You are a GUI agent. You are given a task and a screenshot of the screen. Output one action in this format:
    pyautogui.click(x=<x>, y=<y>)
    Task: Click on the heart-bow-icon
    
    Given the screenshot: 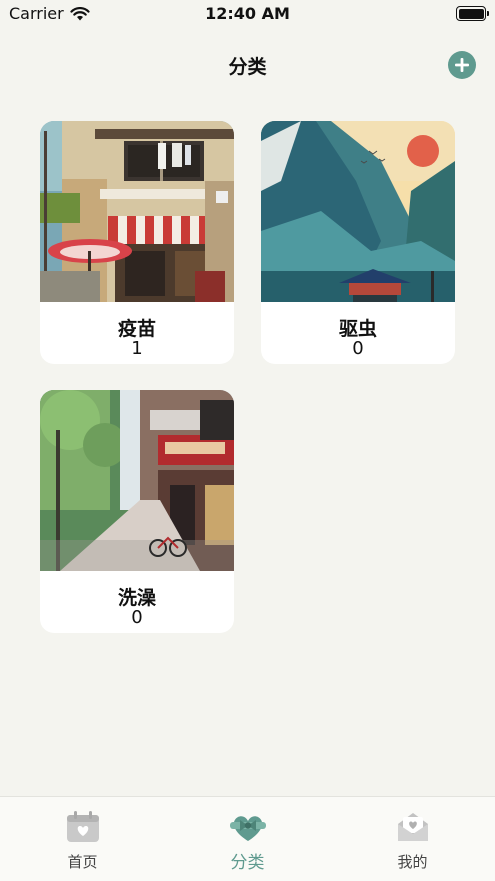 What is the action you would take?
    pyautogui.click(x=247, y=828)
    